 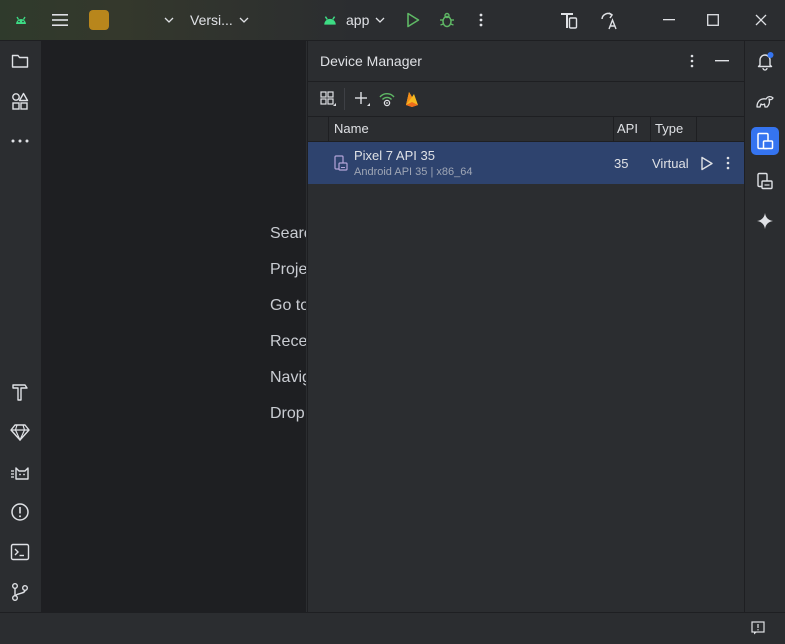 What do you see at coordinates (288, 233) in the screenshot?
I see `hint-search: Searc` at bounding box center [288, 233].